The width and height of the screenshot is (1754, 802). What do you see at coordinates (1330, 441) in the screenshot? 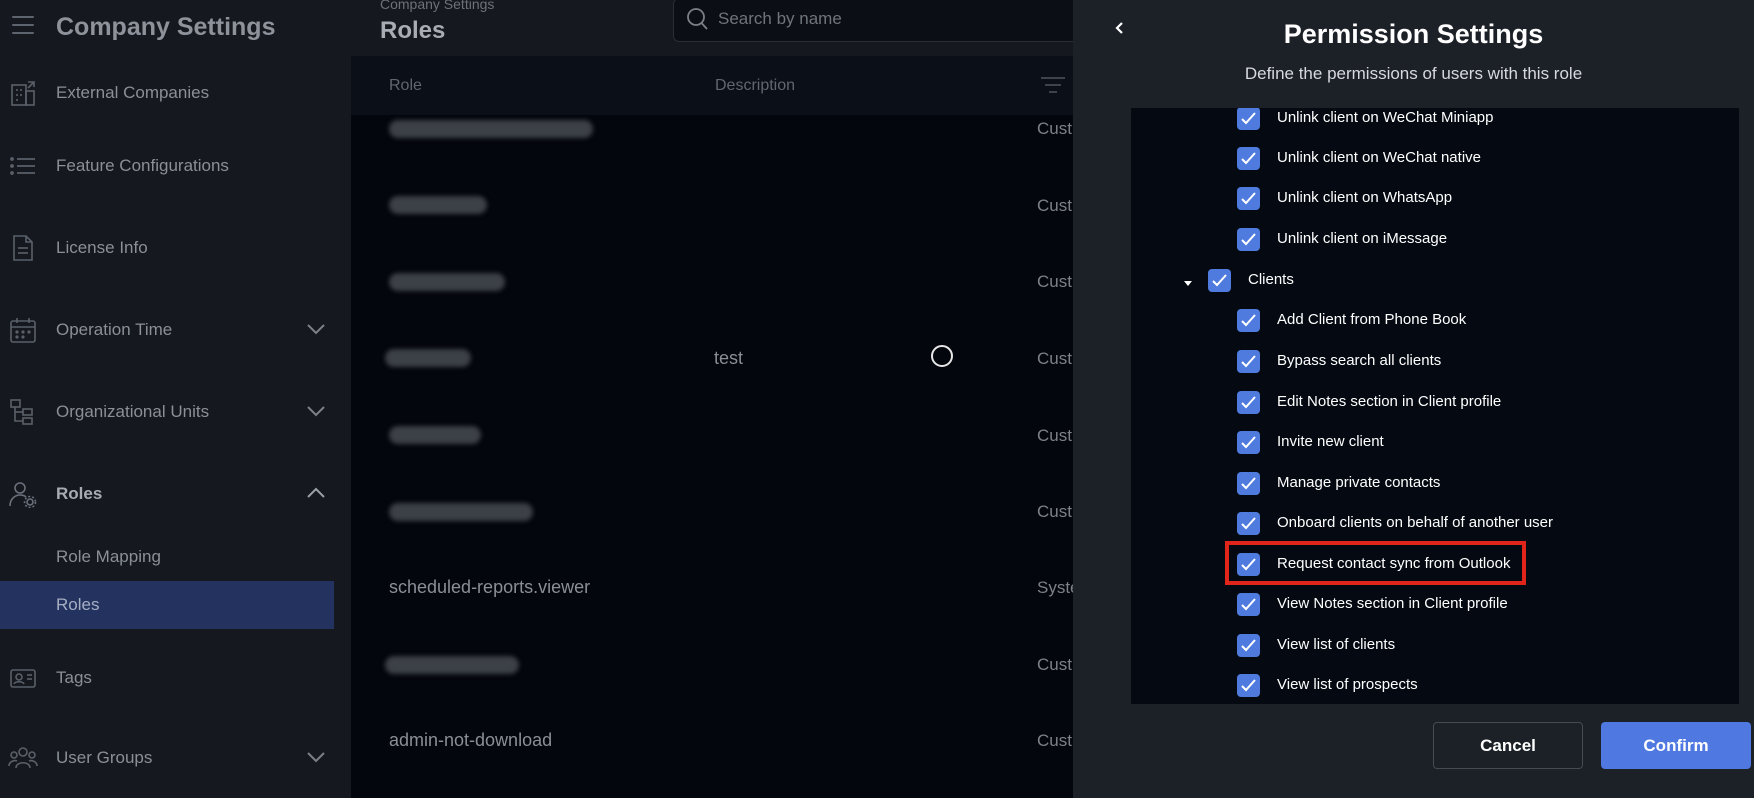
I see `permission-label: Invite new client` at bounding box center [1330, 441].